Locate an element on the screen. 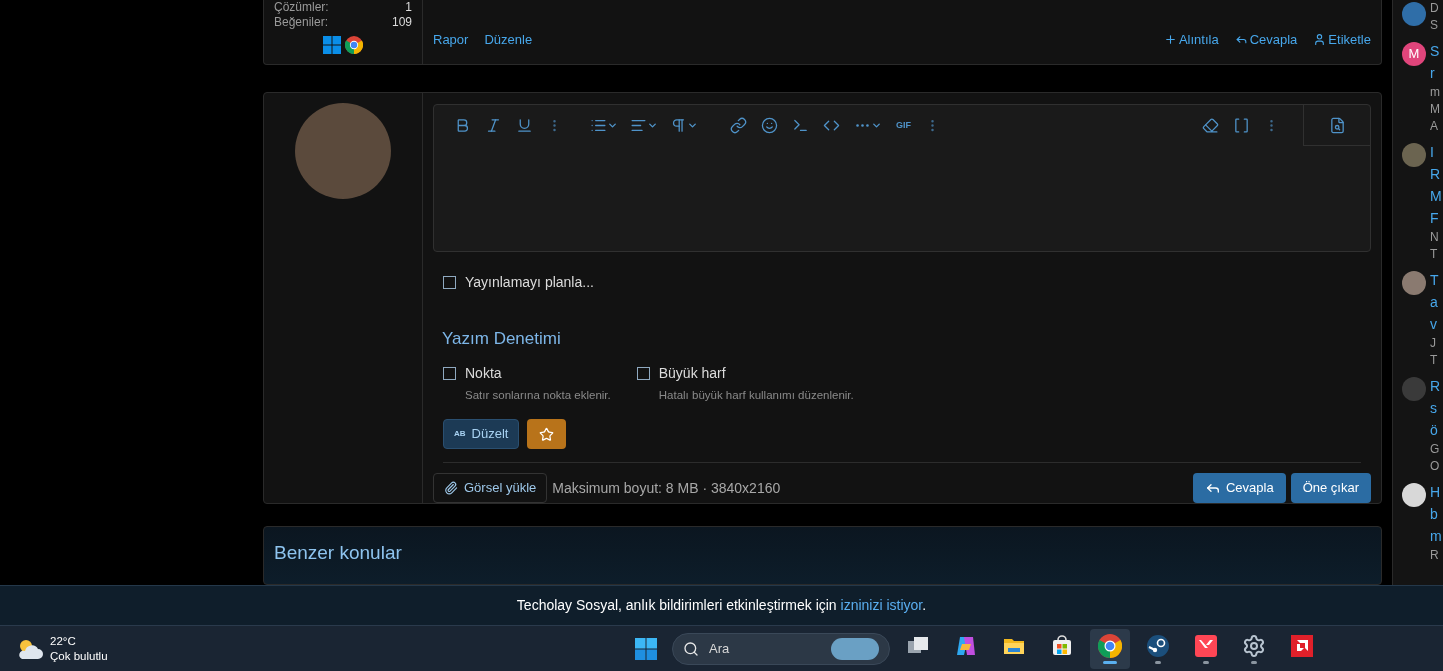 Image resolution: width=1443 pixels, height=671 pixels. post-action-link: Alıntıla is located at coordinates (1191, 39).